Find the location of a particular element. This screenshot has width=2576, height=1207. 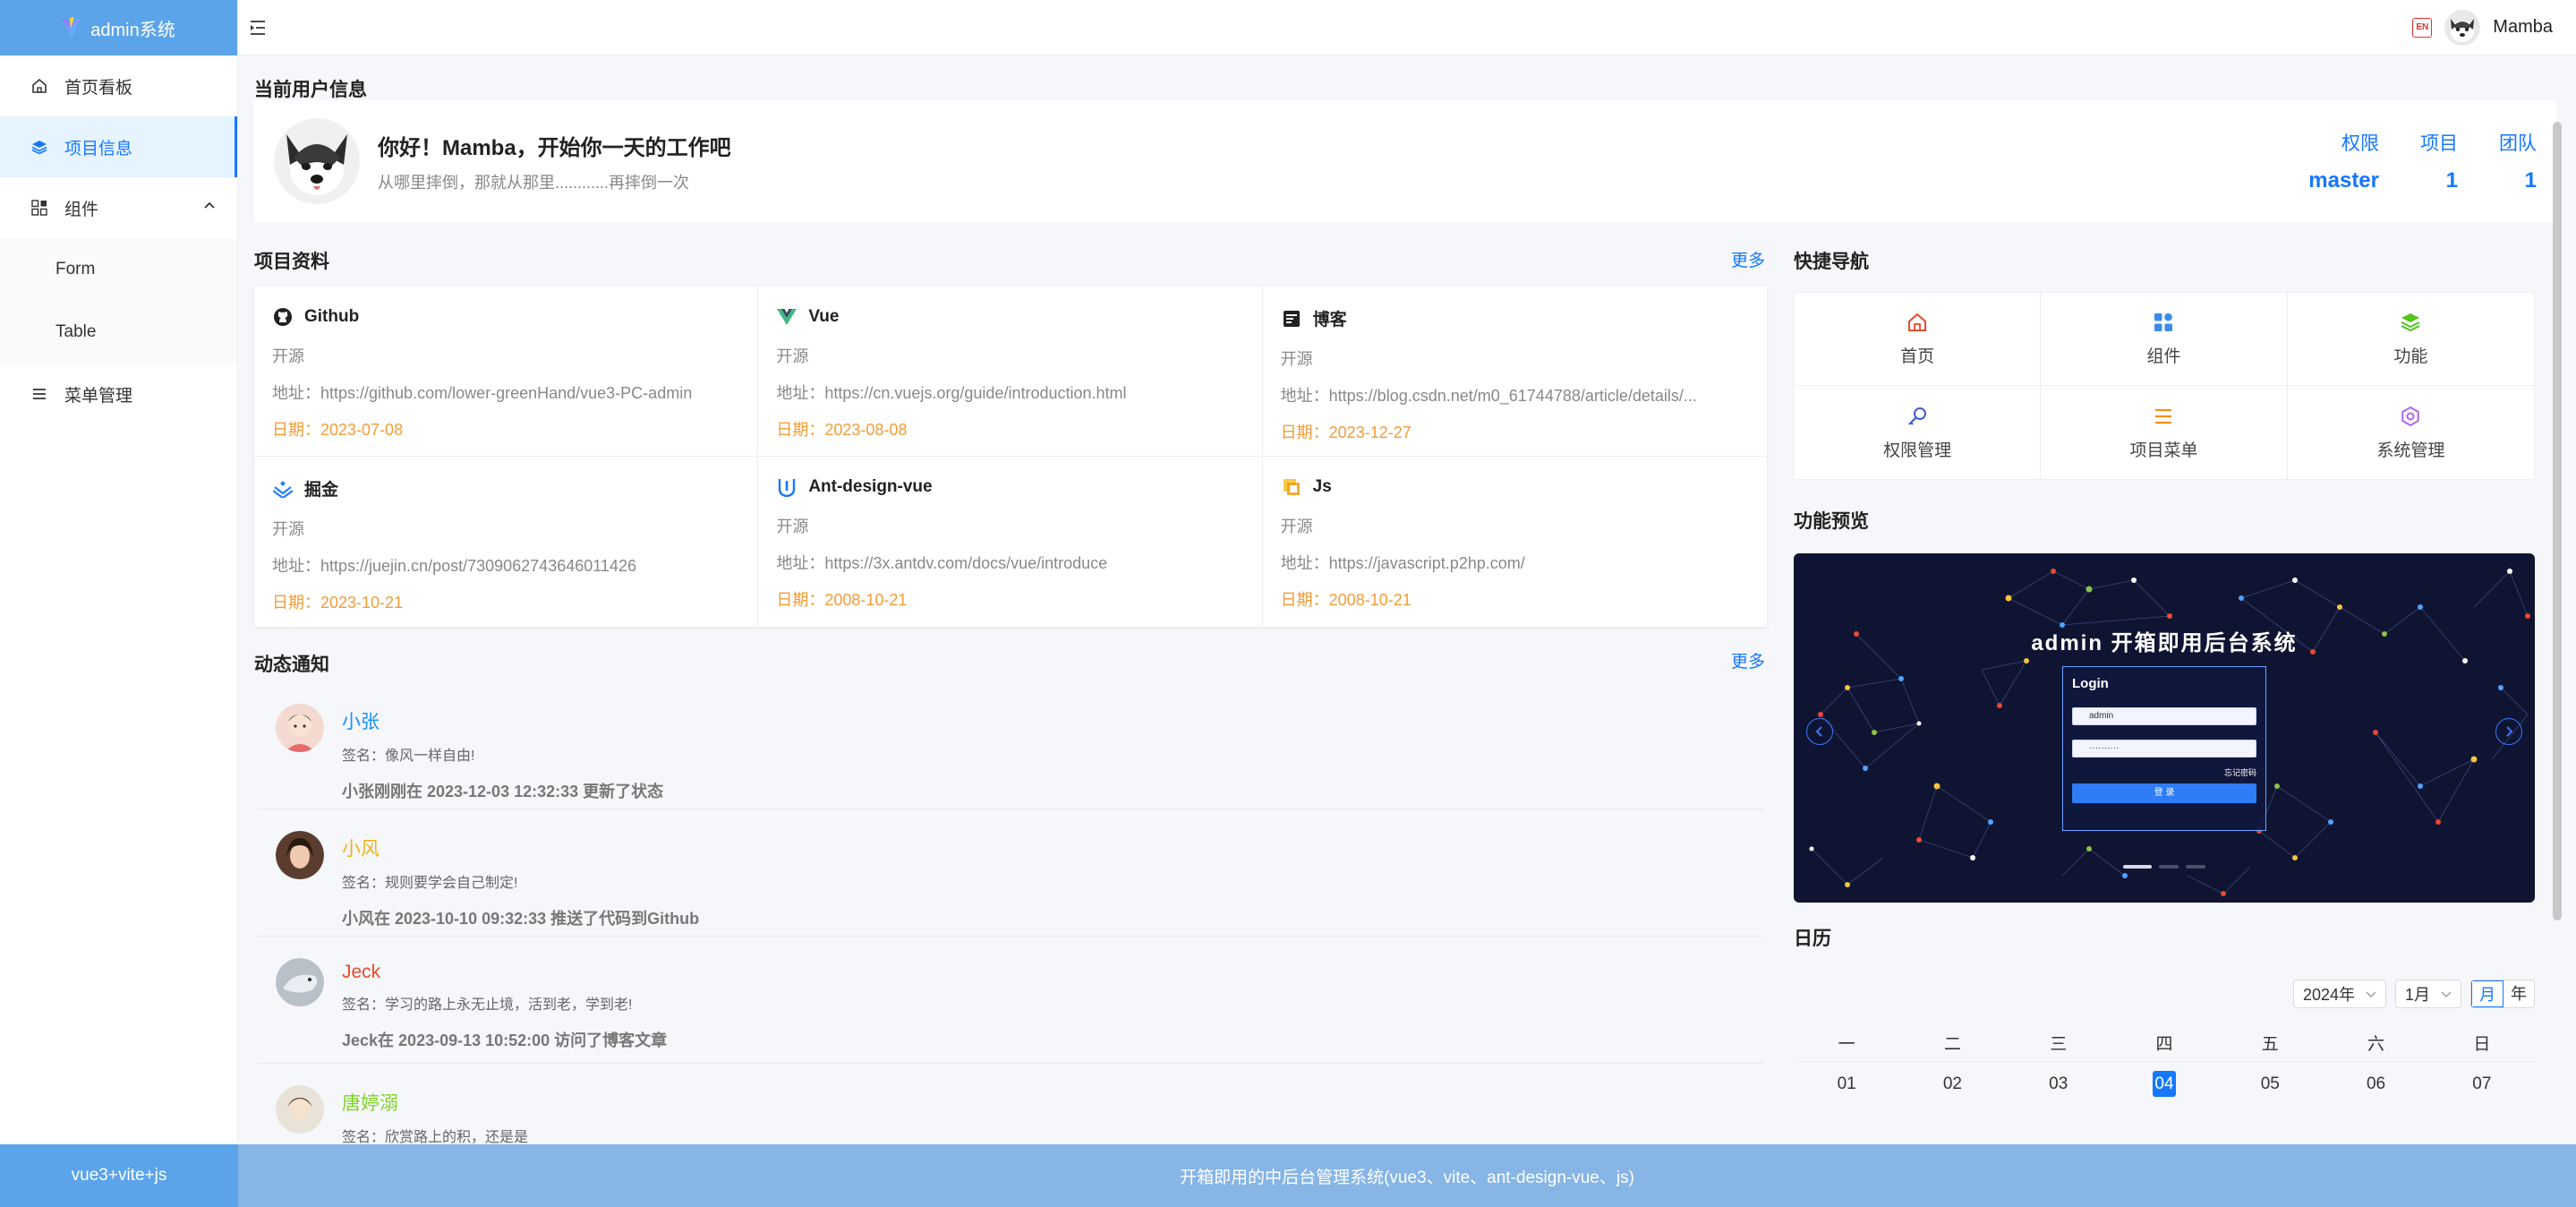

sidebar-item-dashboard: 首页看板 is located at coordinates (118, 86).